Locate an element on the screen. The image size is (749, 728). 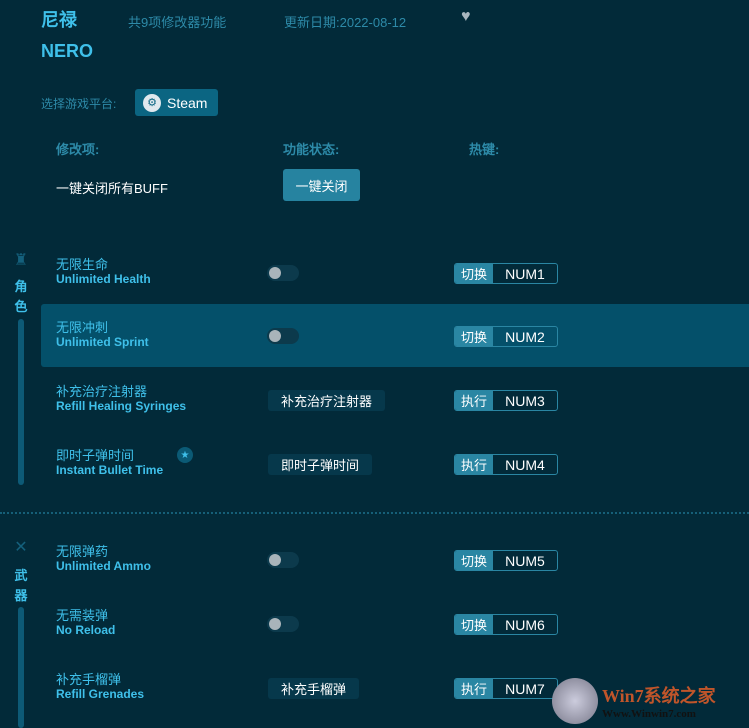
cheat-row: 无限生命 Unlimited Health 切换 NUM1 is located at coordinates (395, 272).